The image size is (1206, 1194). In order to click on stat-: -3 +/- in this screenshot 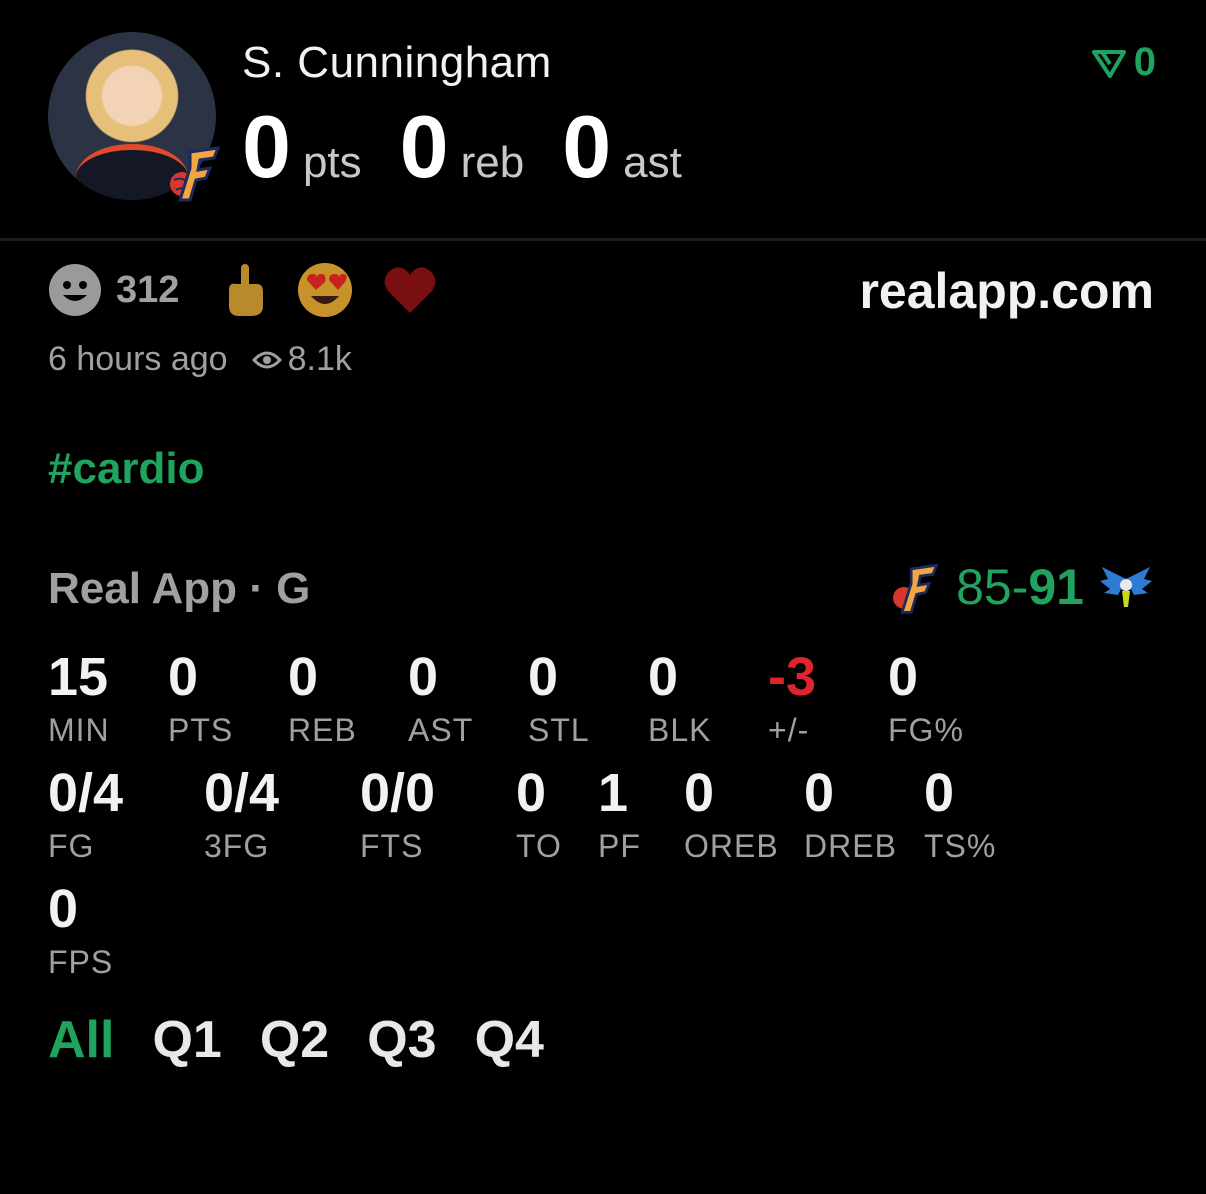, I will do `click(792, 699)`.